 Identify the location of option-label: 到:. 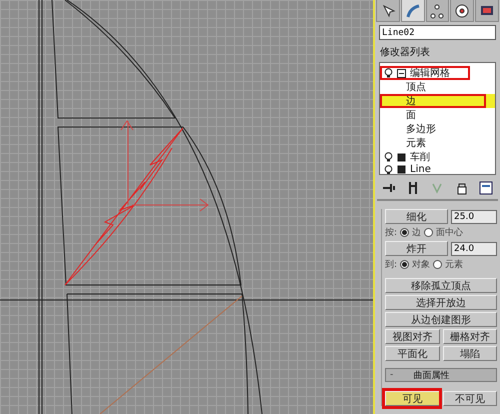
(391, 264).